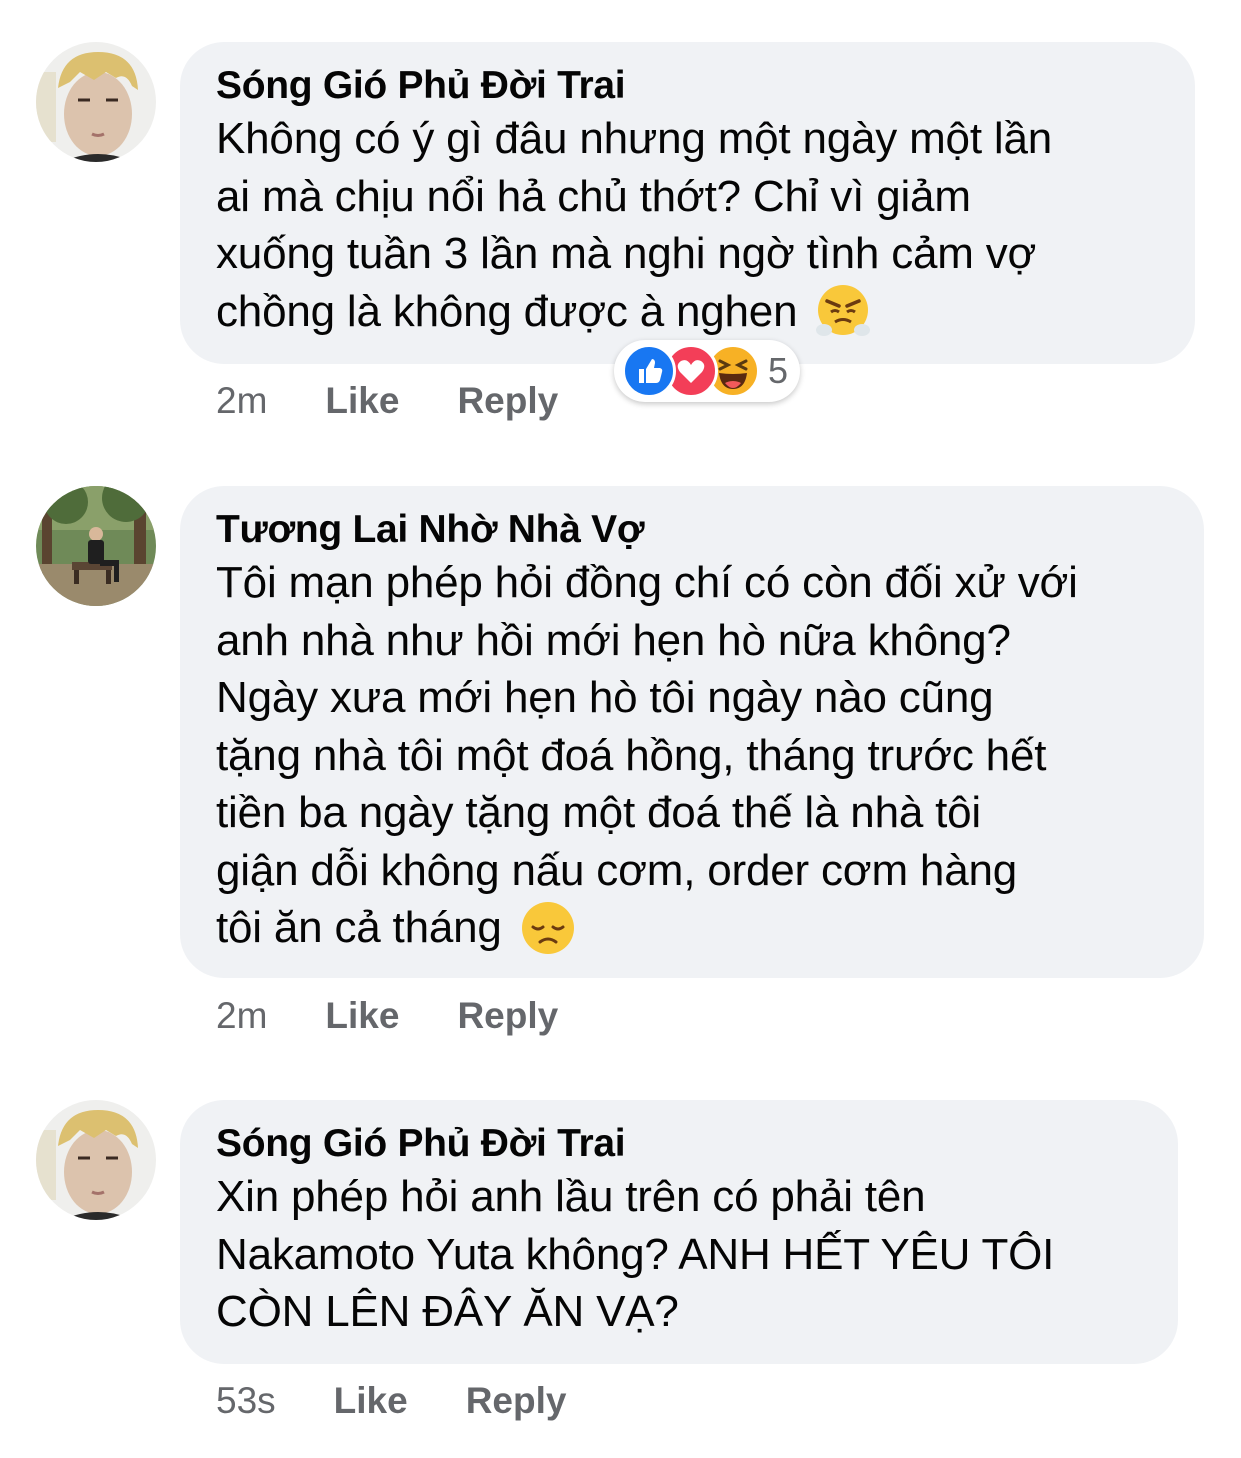 The image size is (1241, 1458). What do you see at coordinates (707, 371) in the screenshot?
I see `reaction-summary: 5` at bounding box center [707, 371].